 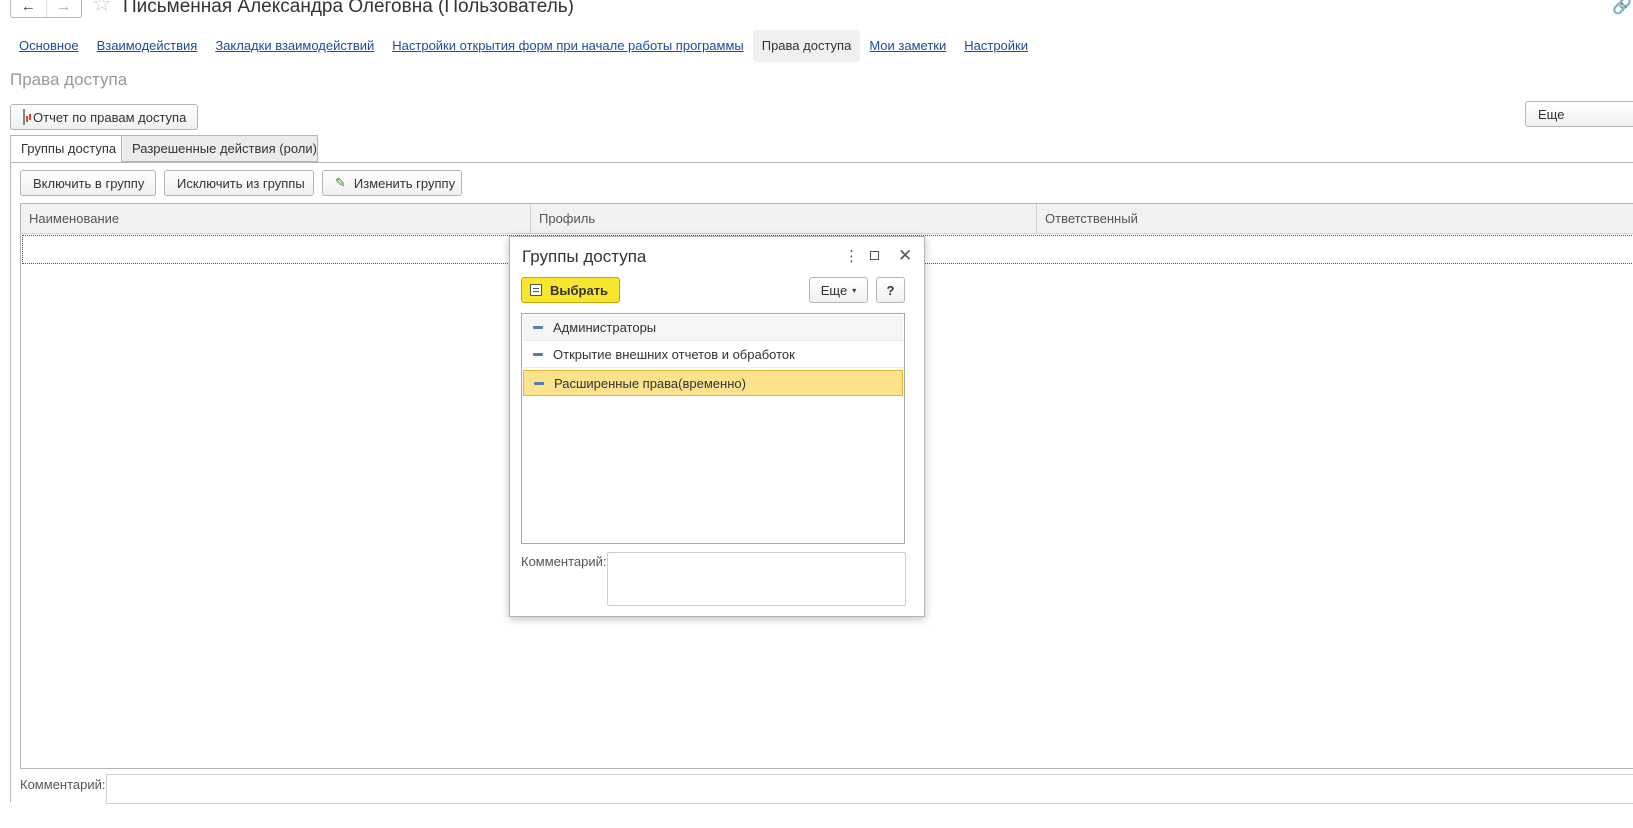 I want to click on link-icon: 🔗, so click(x=1622, y=8).